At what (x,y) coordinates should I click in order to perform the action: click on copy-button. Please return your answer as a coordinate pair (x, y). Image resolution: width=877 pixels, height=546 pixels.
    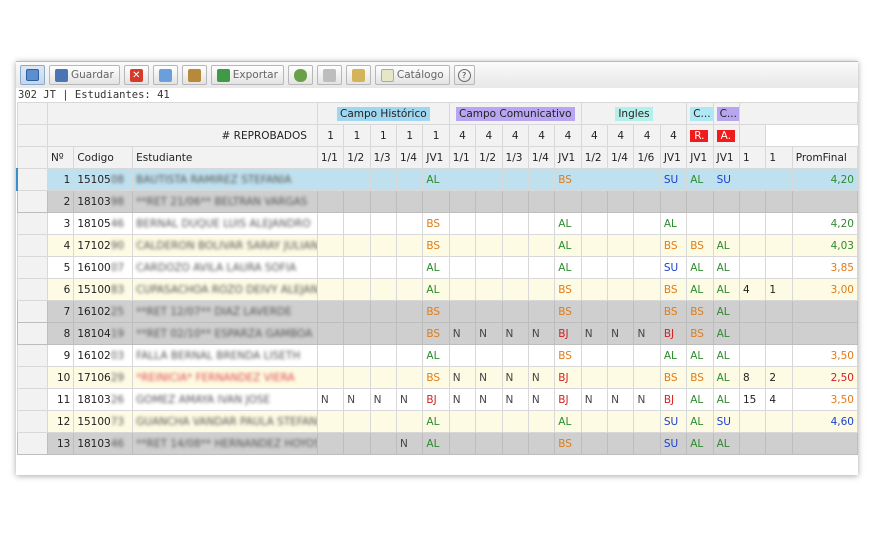
    Looking at the image, I should click on (165, 75).